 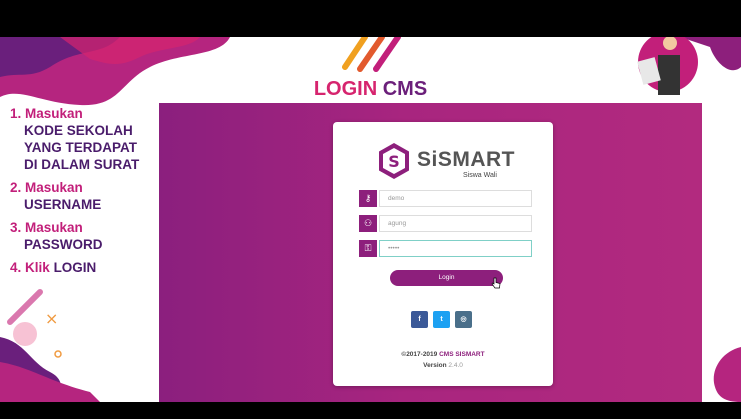 What do you see at coordinates (85, 236) in the screenshot?
I see `step-3: 3. Masukan PASSWORD` at bounding box center [85, 236].